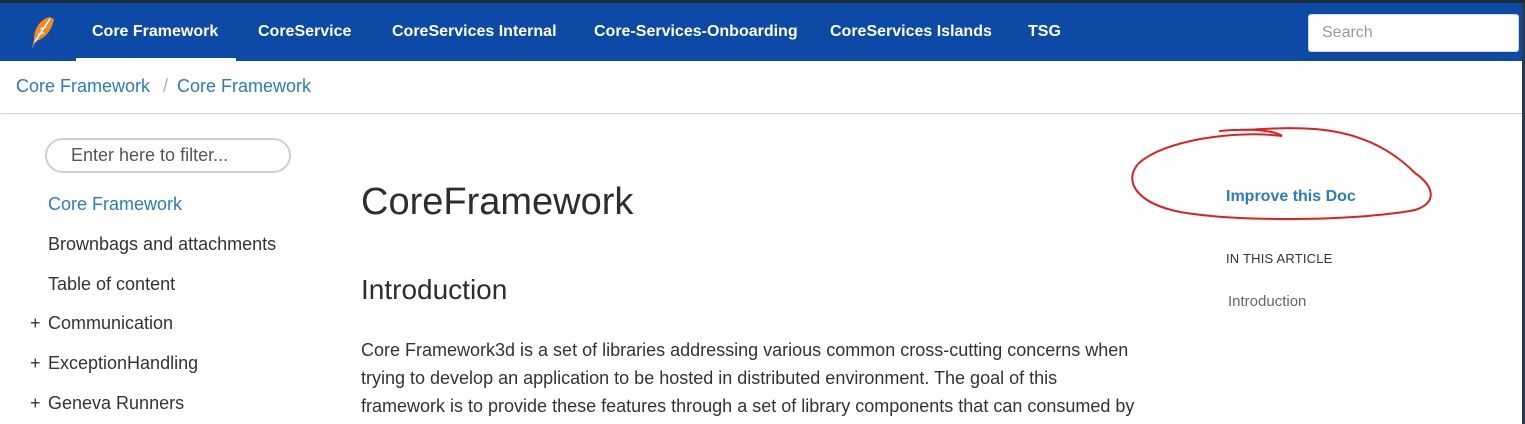 This screenshot has height=424, width=1525. Describe the element at coordinates (304, 32) in the screenshot. I see `nav-coreservice: CoreService` at that location.